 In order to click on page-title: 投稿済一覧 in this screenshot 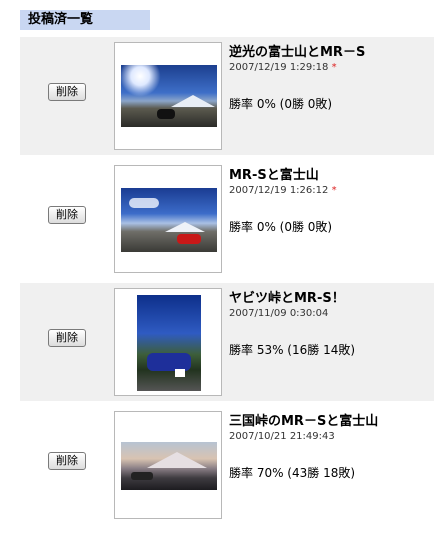, I will do `click(85, 20)`.